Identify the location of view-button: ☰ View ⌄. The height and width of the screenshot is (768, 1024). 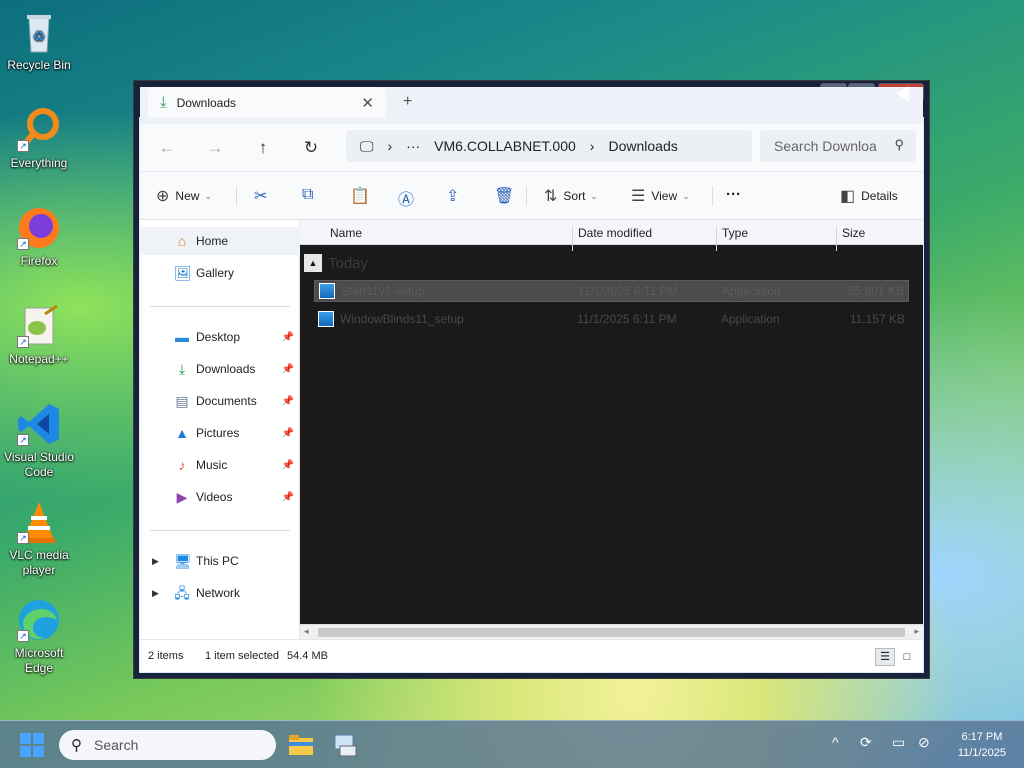
(660, 196).